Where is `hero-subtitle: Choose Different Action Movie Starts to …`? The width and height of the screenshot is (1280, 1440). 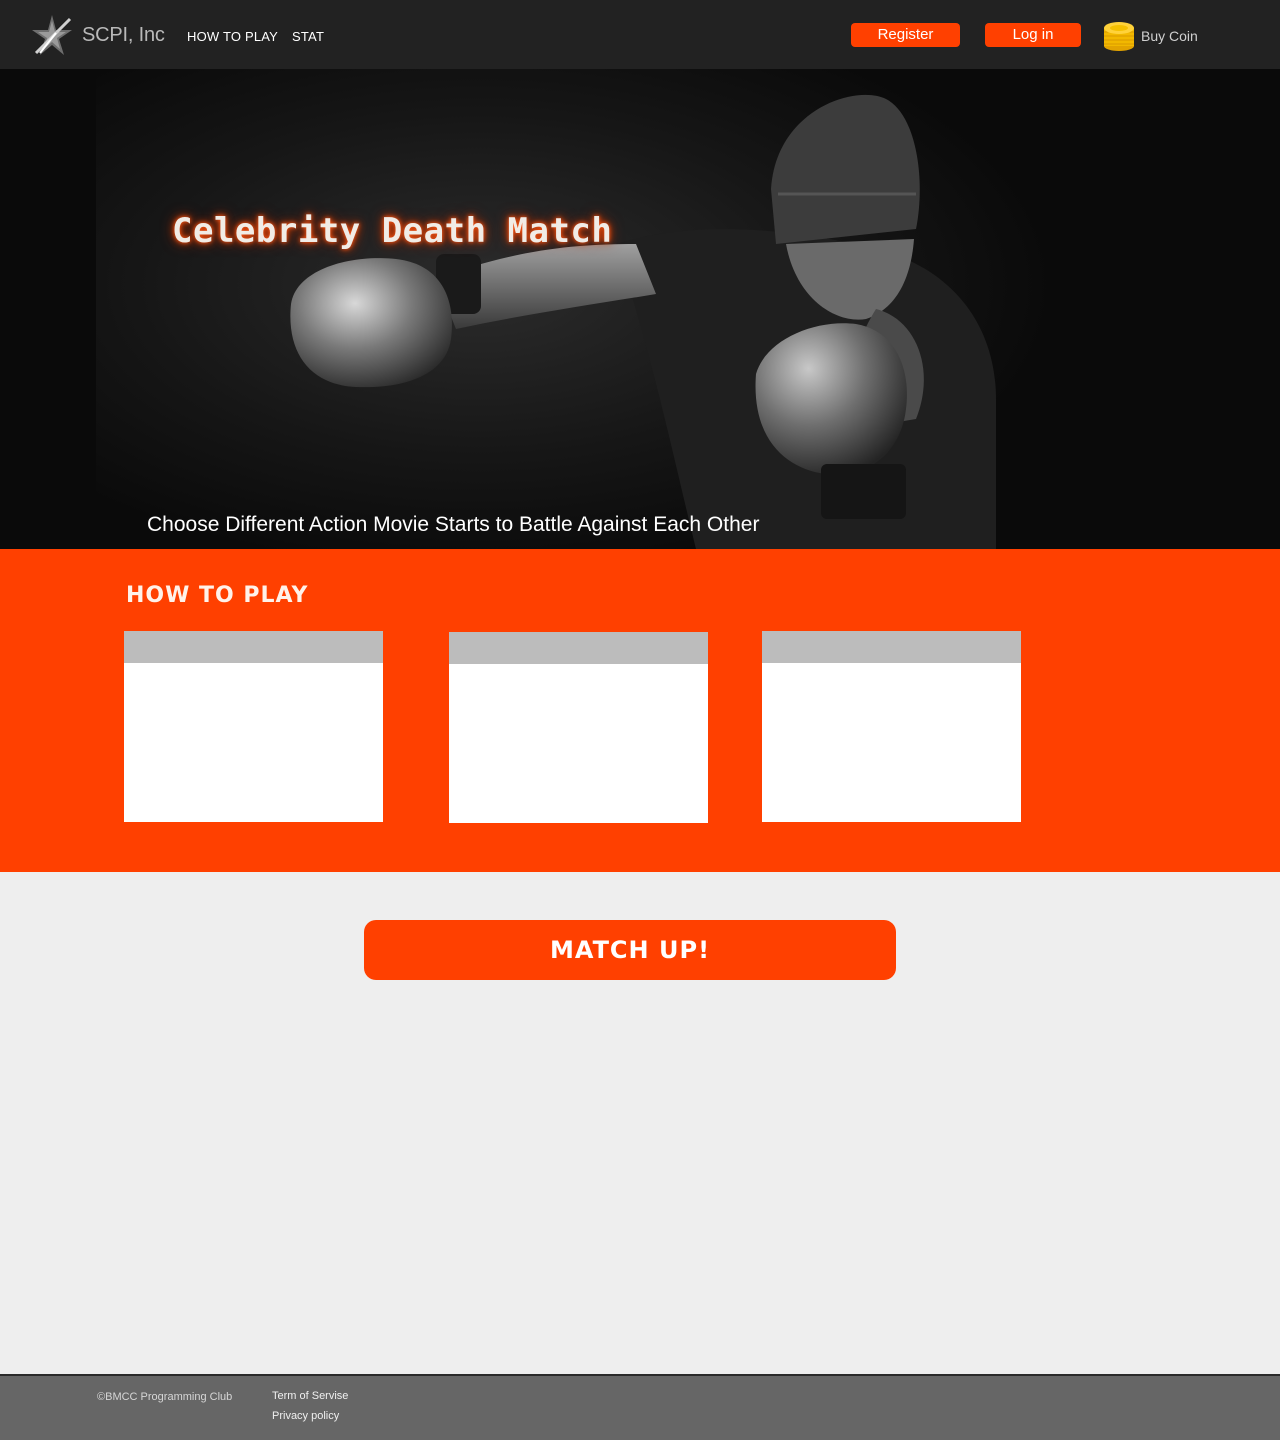
hero-subtitle: Choose Different Action Movie Starts to … is located at coordinates (453, 524).